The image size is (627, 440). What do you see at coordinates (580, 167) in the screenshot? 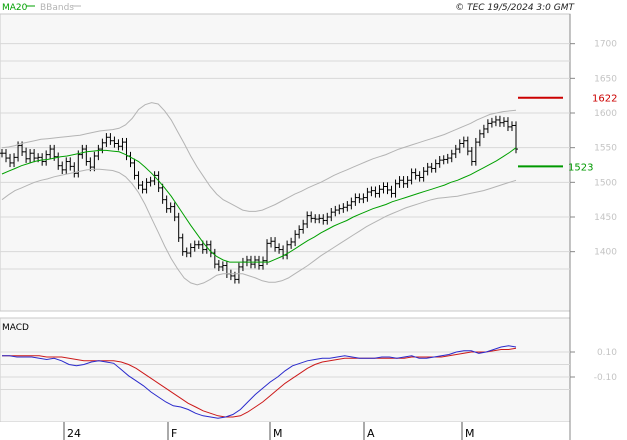
I see `support-marker-label: 1523` at bounding box center [580, 167].